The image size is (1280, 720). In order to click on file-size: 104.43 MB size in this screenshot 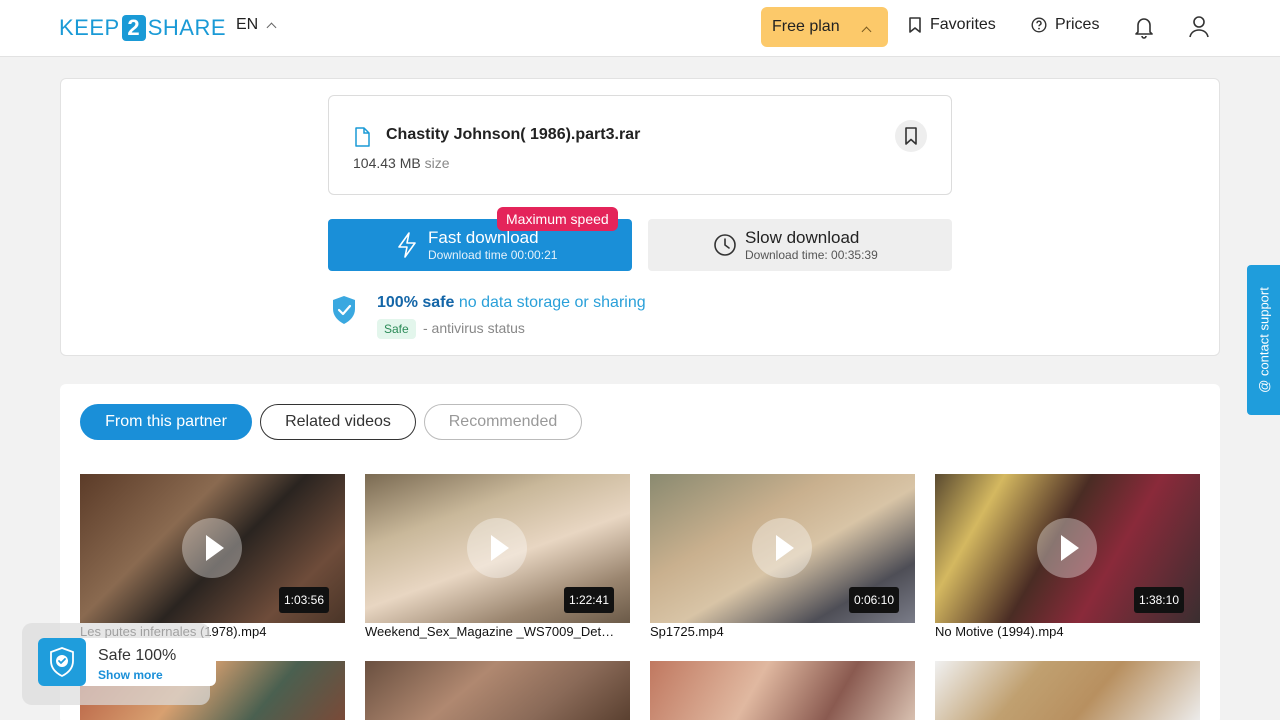, I will do `click(401, 163)`.